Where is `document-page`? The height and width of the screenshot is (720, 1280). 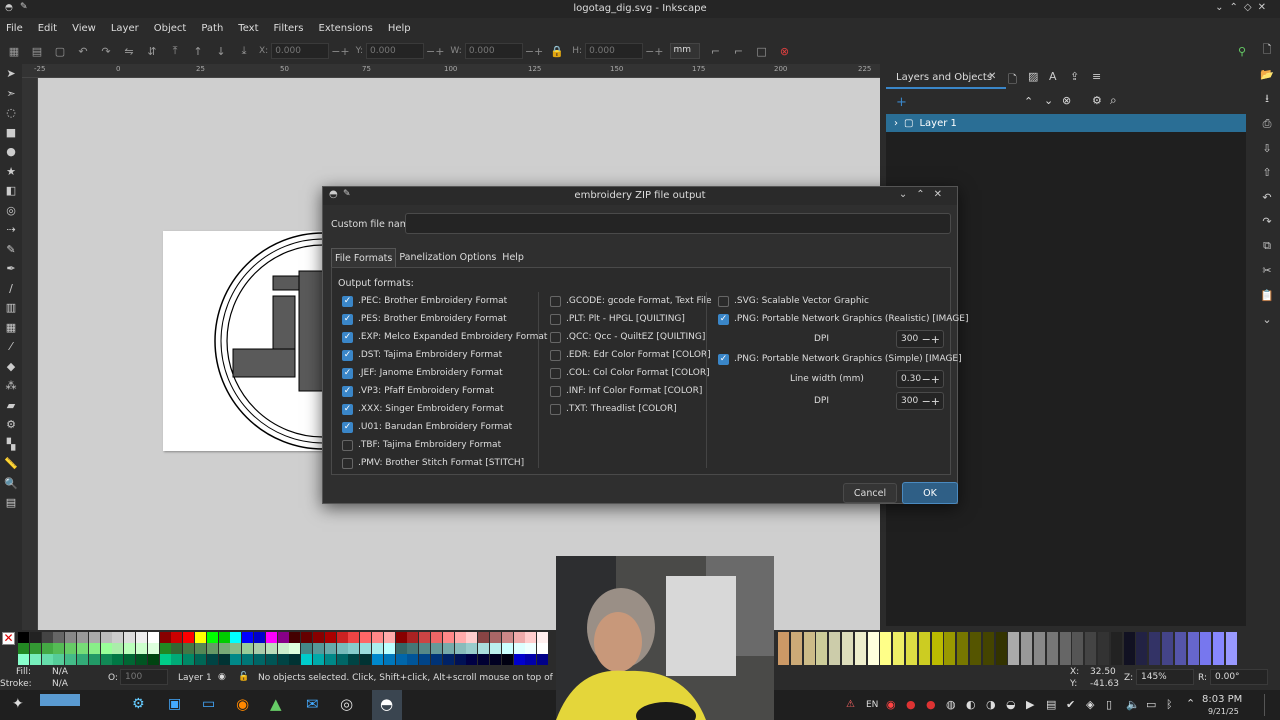 document-page is located at coordinates (297, 341).